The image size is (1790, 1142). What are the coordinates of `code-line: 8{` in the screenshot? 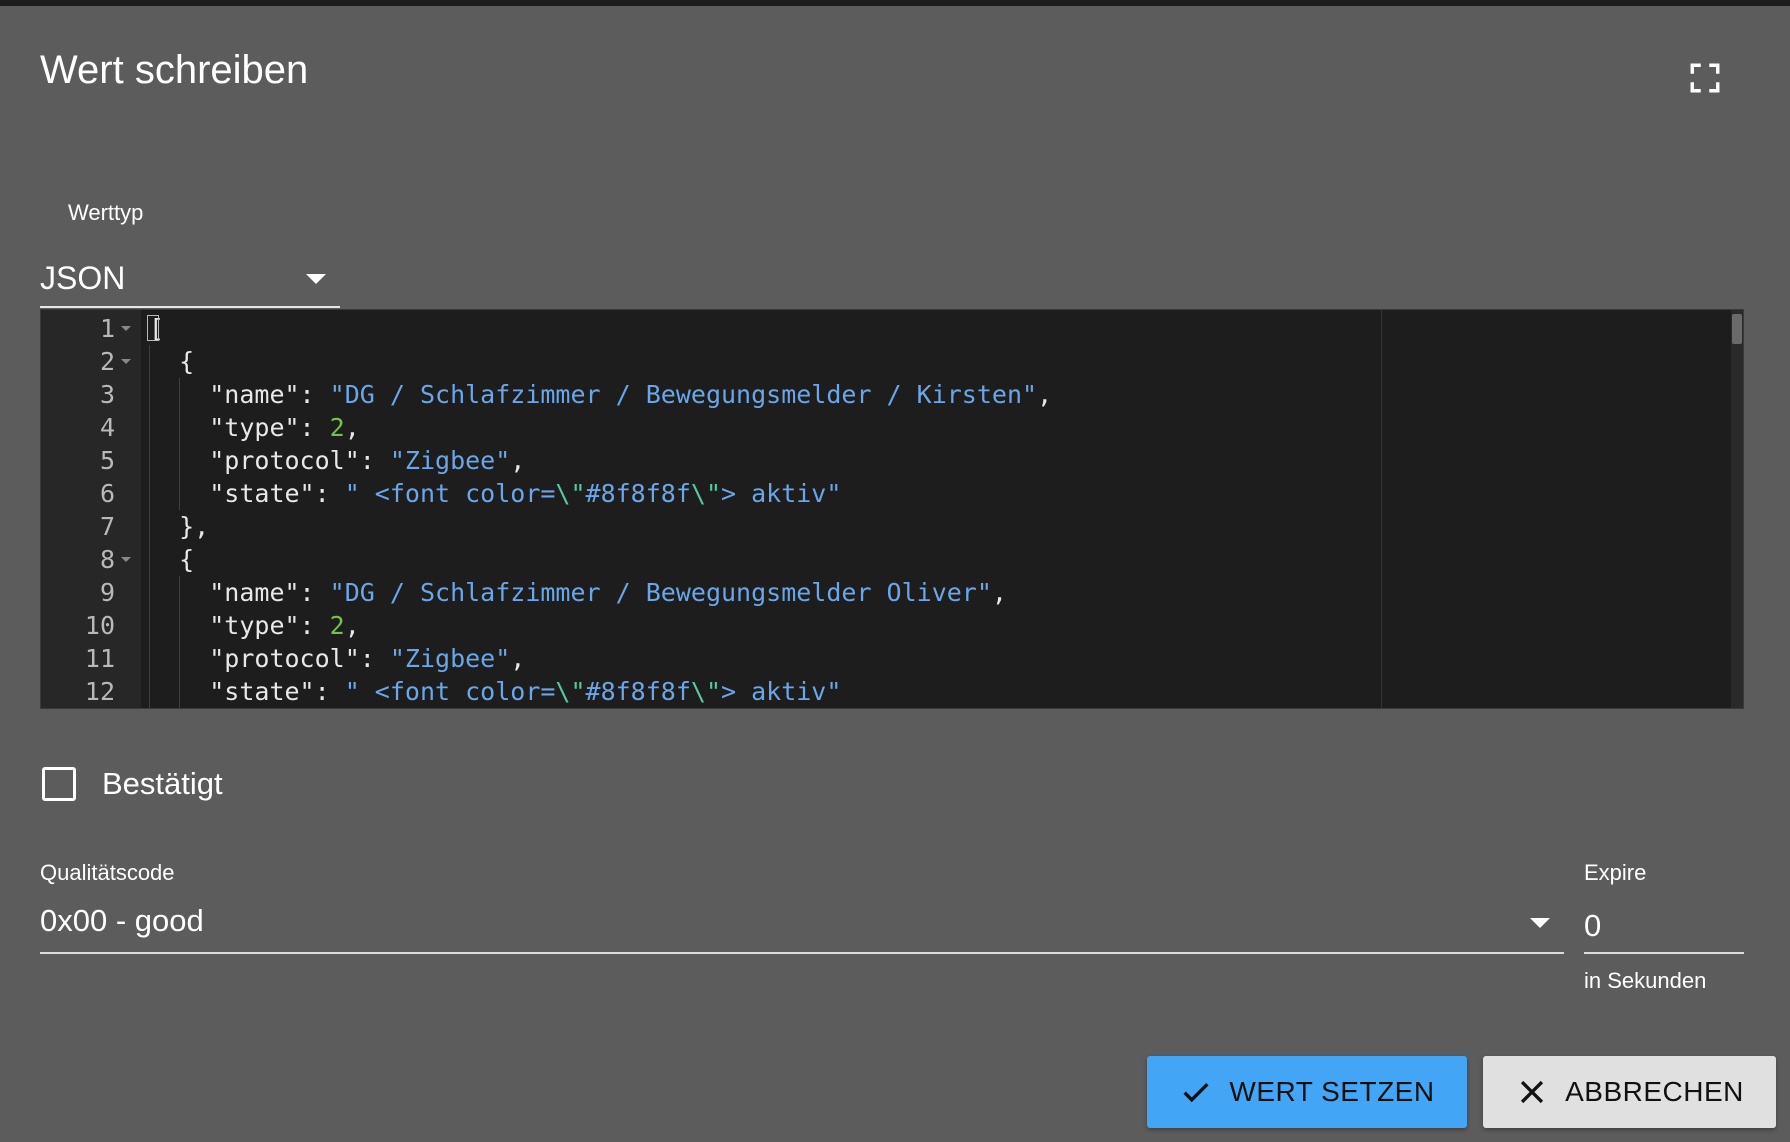 It's located at (881, 559).